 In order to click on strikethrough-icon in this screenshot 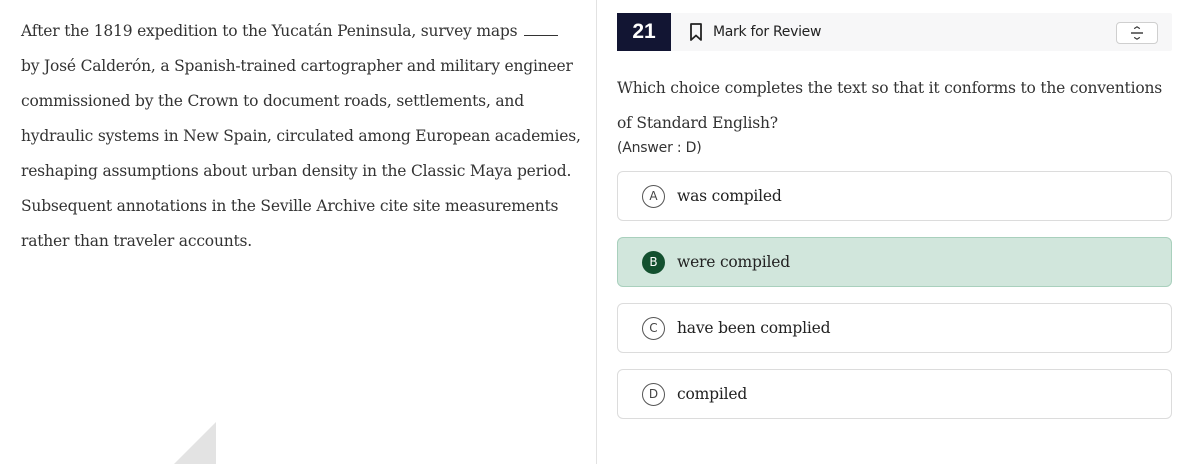, I will do `click(1137, 33)`.